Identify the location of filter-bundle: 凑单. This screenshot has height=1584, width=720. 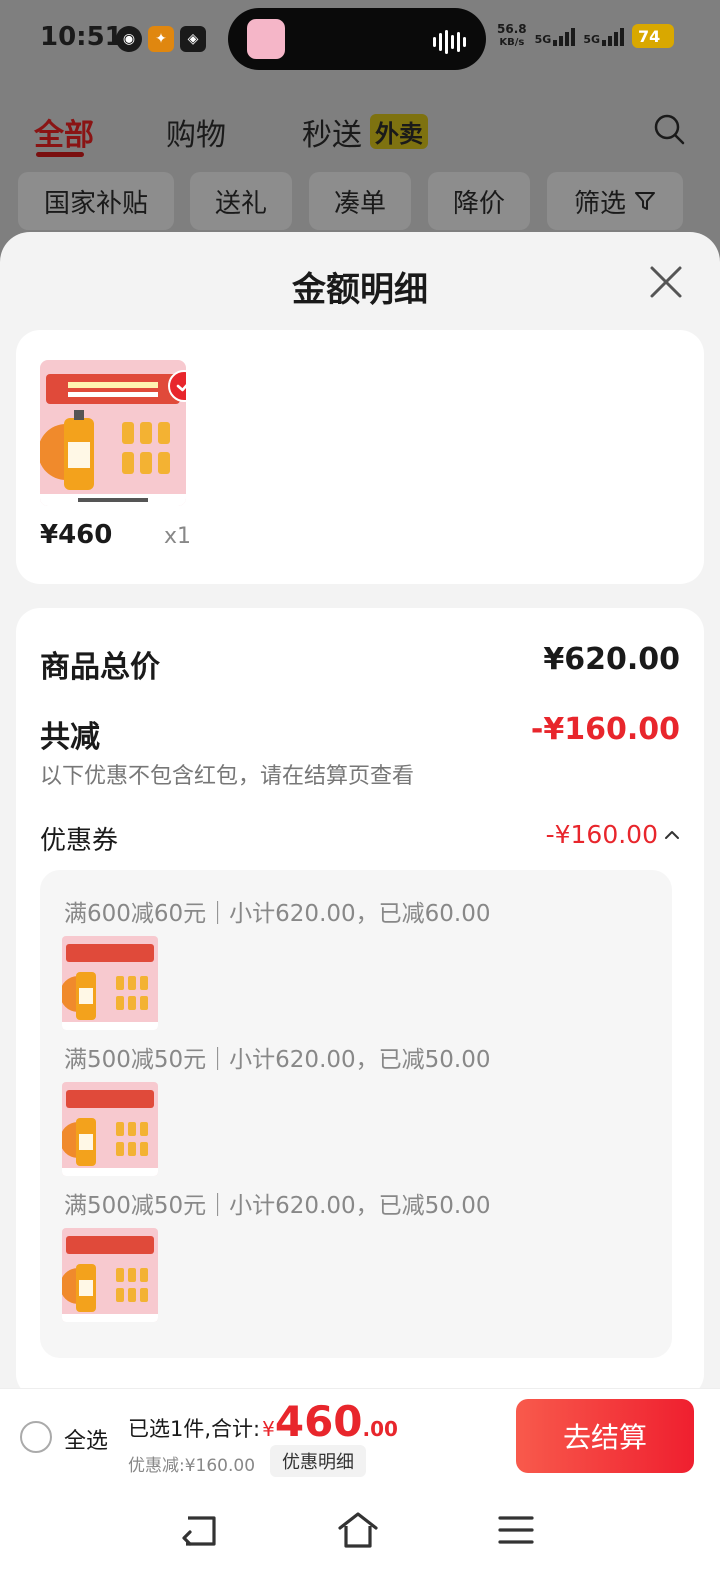
(360, 201).